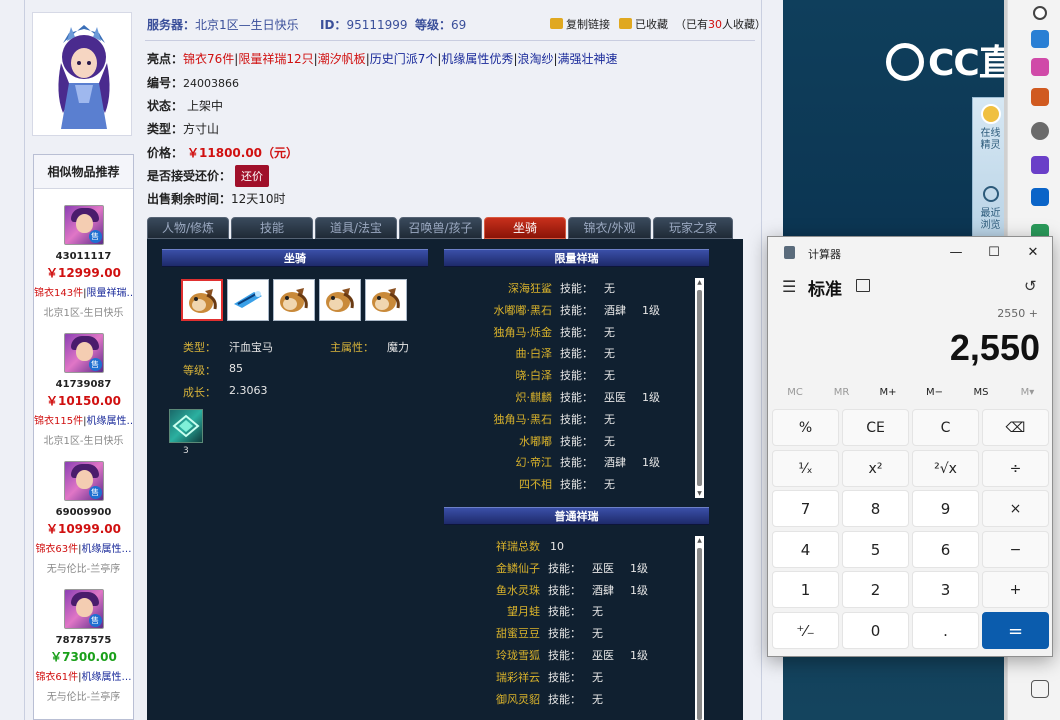 The height and width of the screenshot is (720, 1060). Describe the element at coordinates (569, 656) in the screenshot. I see `list-item: 玲珑雪狐 技能： 巫医 1级` at that location.